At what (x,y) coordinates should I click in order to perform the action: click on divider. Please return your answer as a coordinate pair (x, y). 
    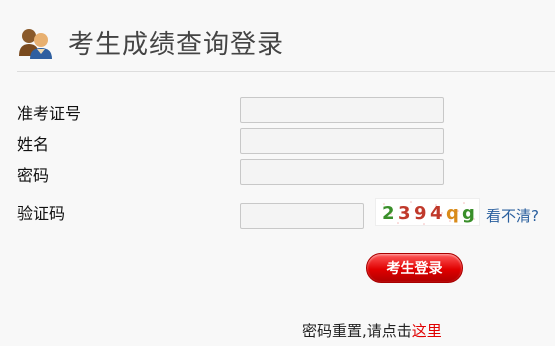
    Looking at the image, I should click on (286, 71).